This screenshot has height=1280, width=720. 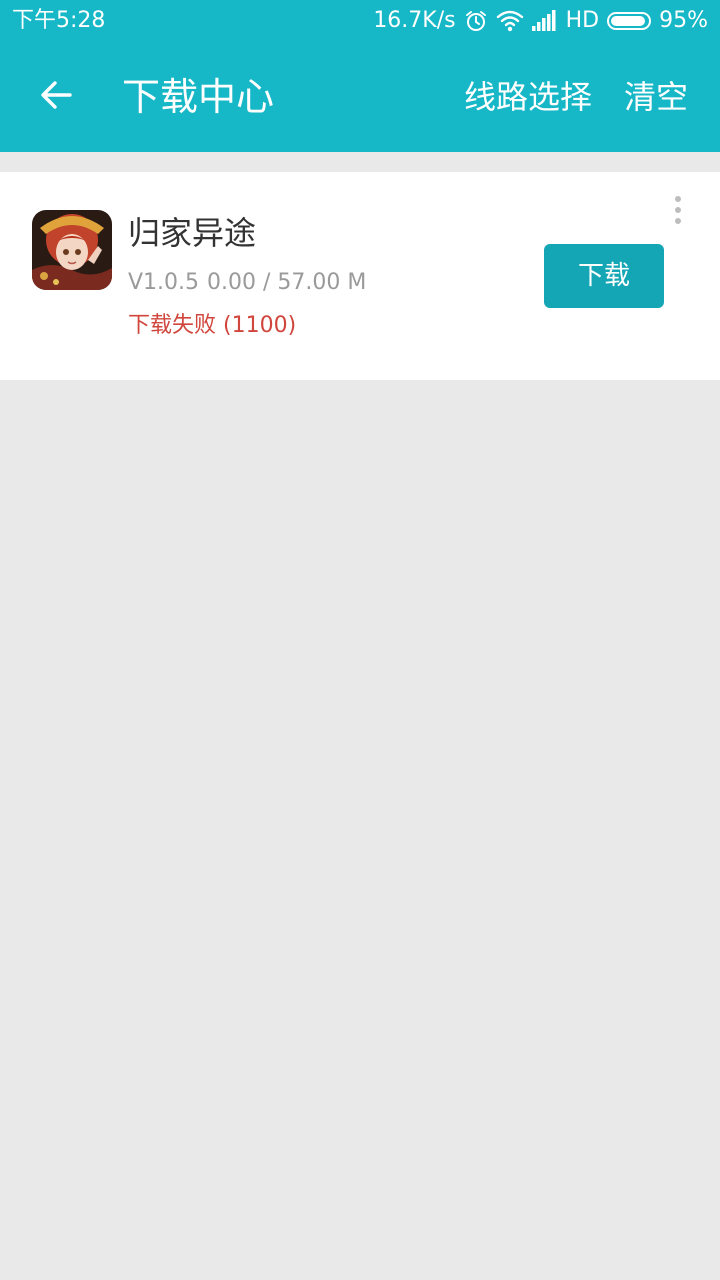 What do you see at coordinates (544, 21) in the screenshot?
I see `signal-icon` at bounding box center [544, 21].